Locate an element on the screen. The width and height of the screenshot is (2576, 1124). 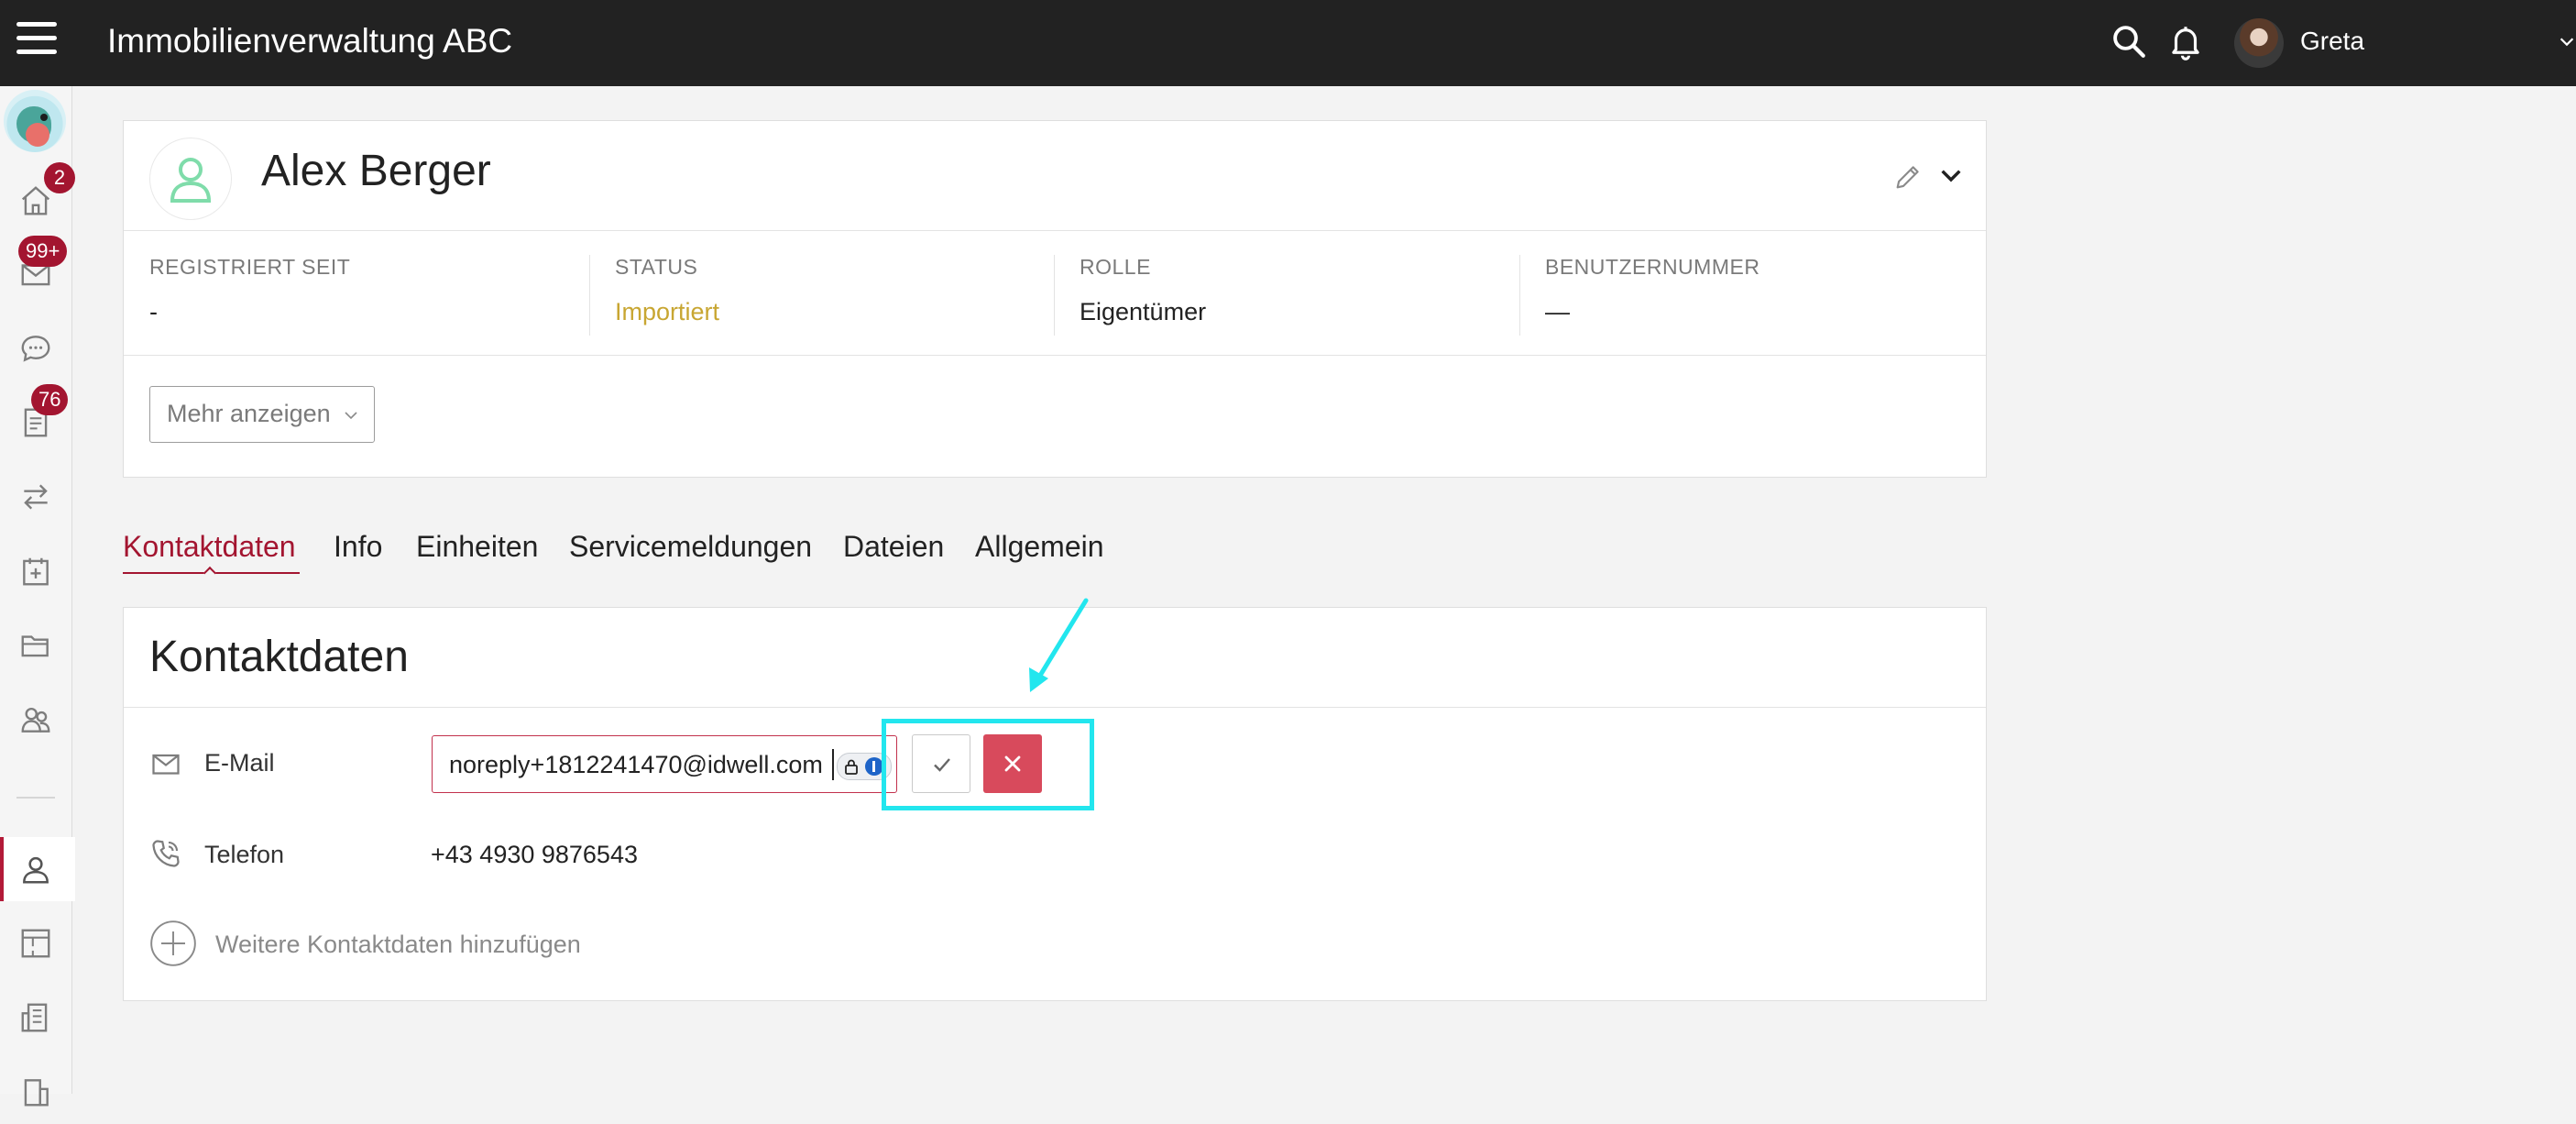
lock-icon is located at coordinates (851, 767).